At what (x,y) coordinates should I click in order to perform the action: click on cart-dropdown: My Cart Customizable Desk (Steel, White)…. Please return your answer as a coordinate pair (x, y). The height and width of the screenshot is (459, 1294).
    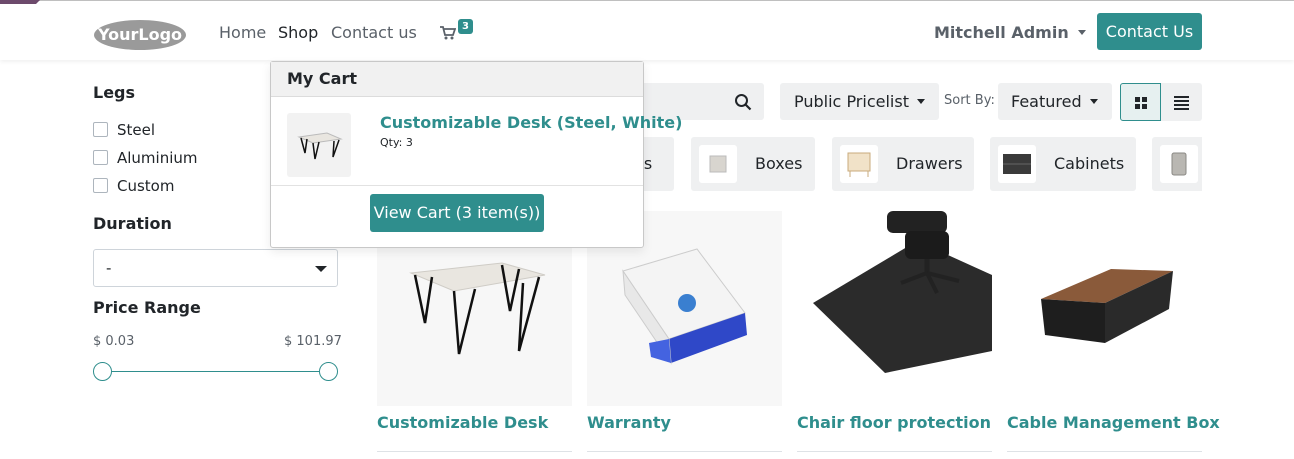
    Looking at the image, I should click on (476, 154).